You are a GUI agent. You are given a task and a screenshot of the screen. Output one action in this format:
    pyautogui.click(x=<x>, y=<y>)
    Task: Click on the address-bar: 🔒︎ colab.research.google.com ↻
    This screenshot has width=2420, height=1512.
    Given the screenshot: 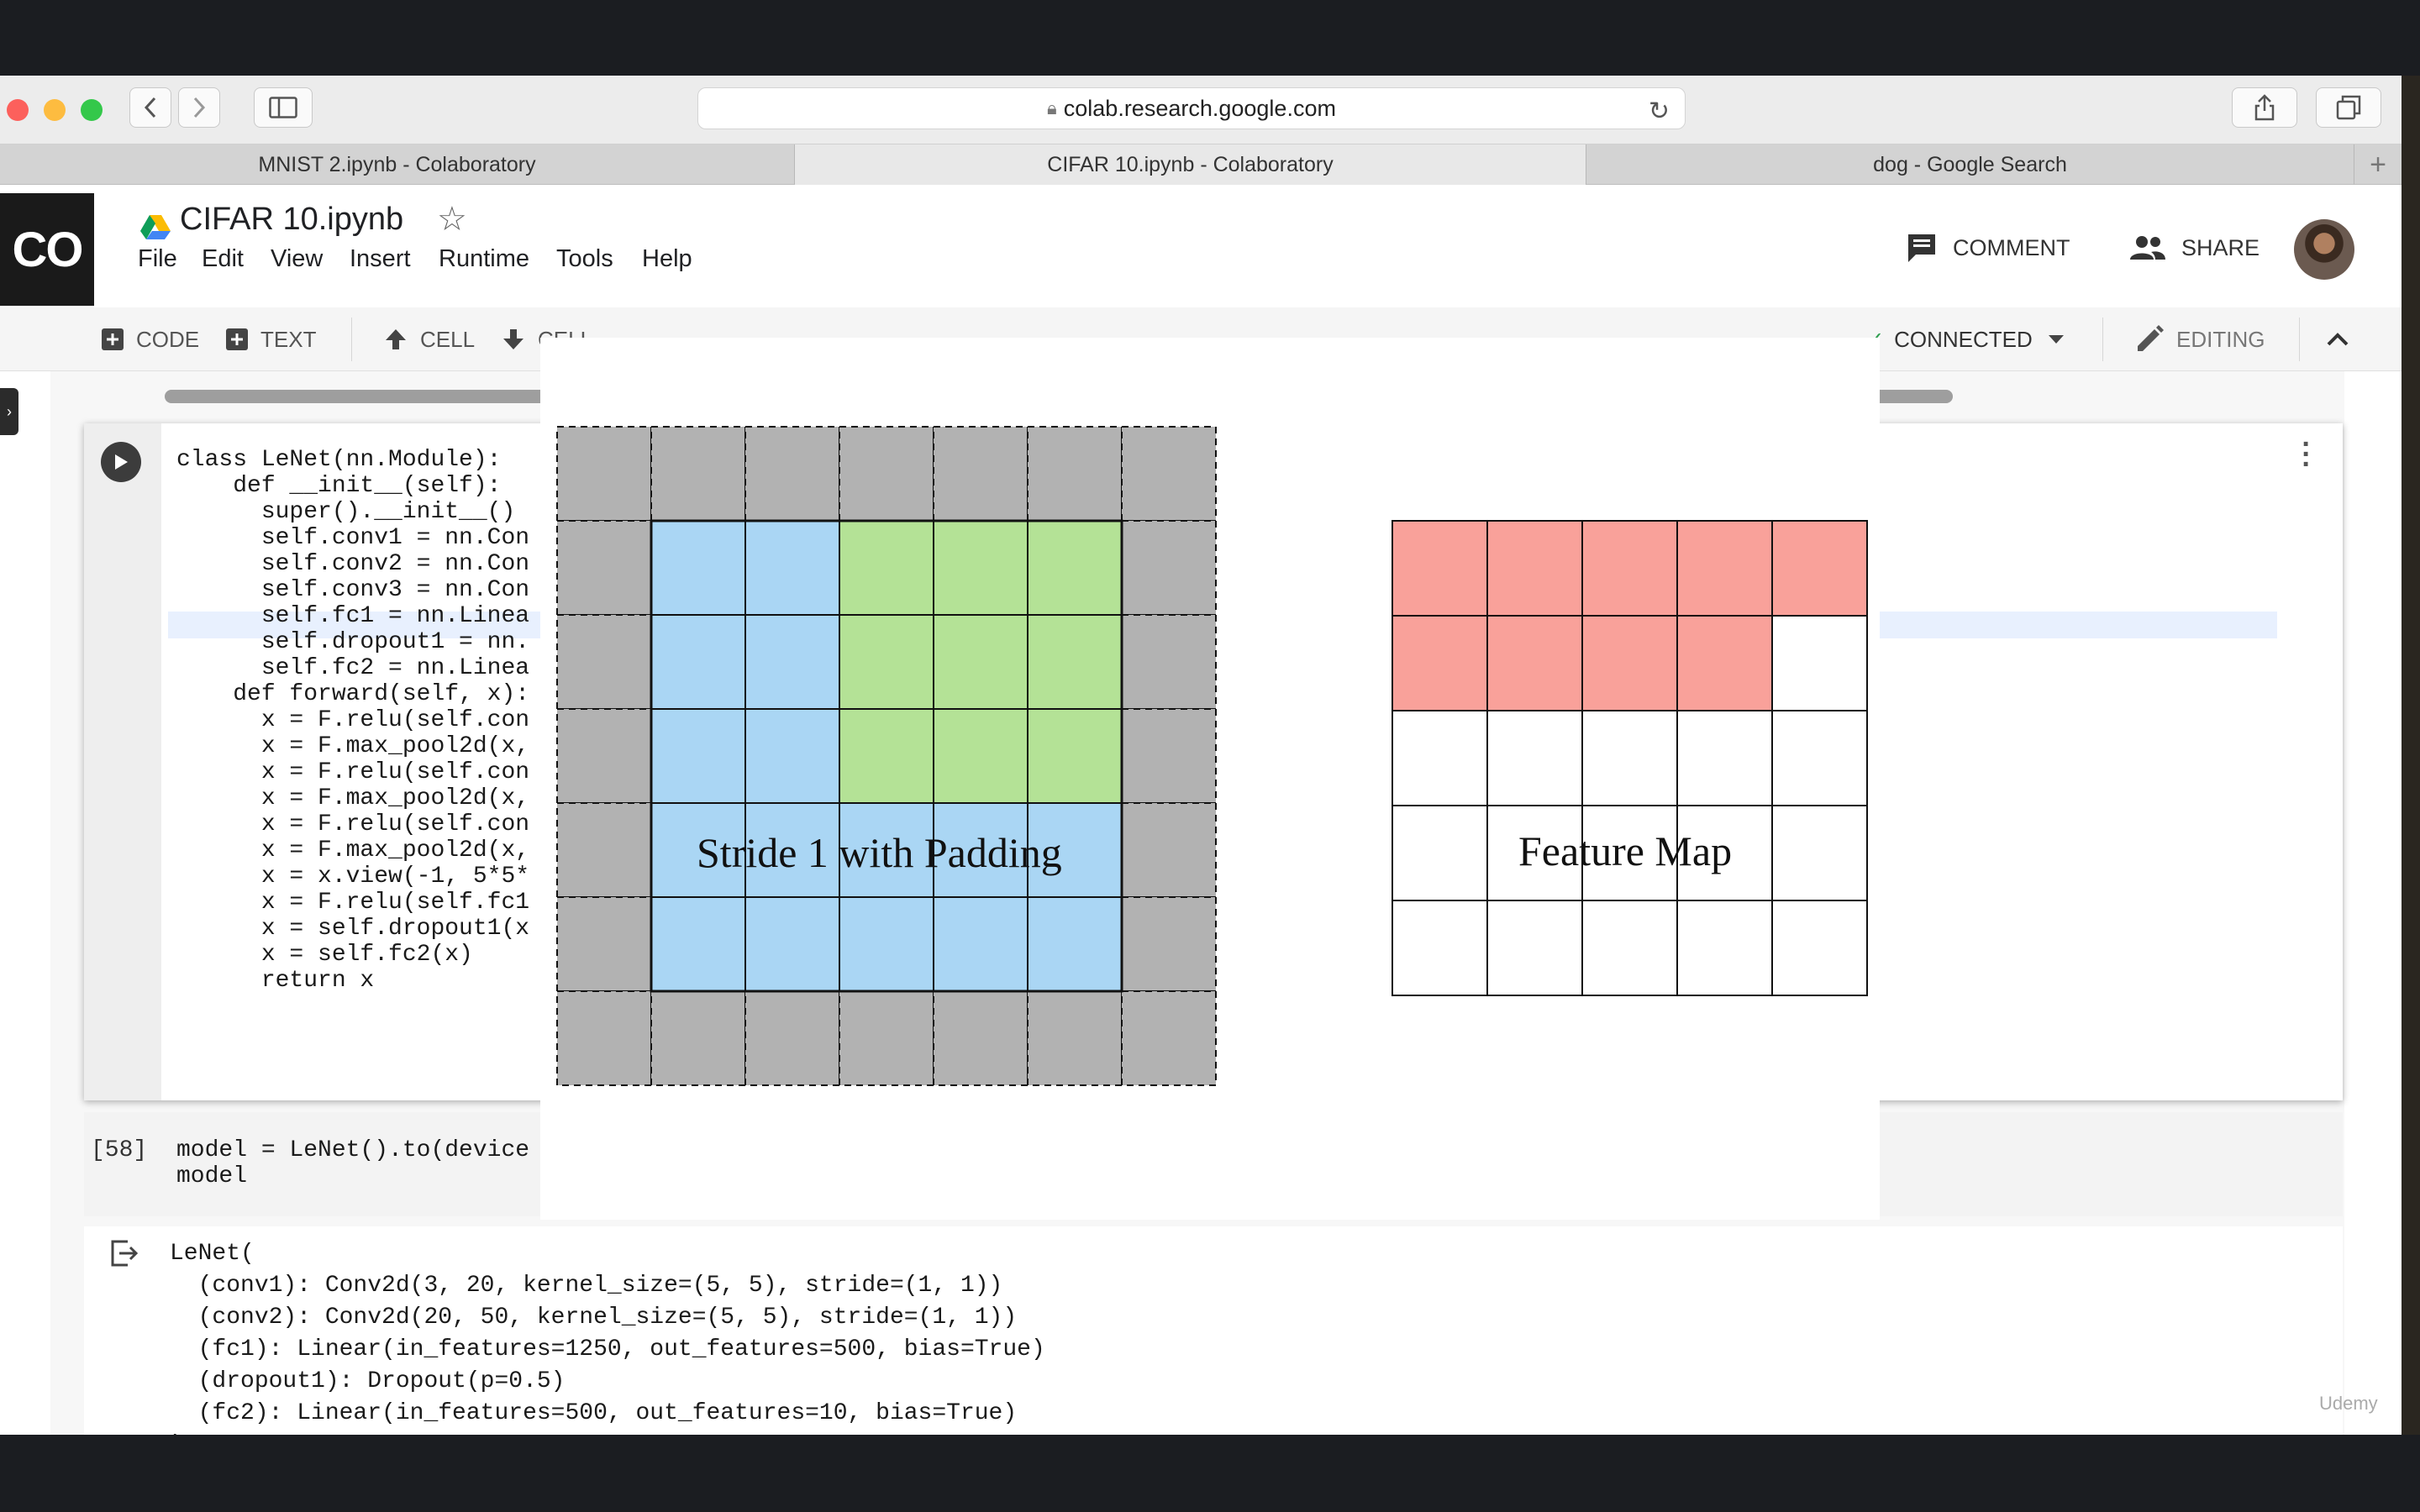 What is the action you would take?
    pyautogui.click(x=1192, y=108)
    